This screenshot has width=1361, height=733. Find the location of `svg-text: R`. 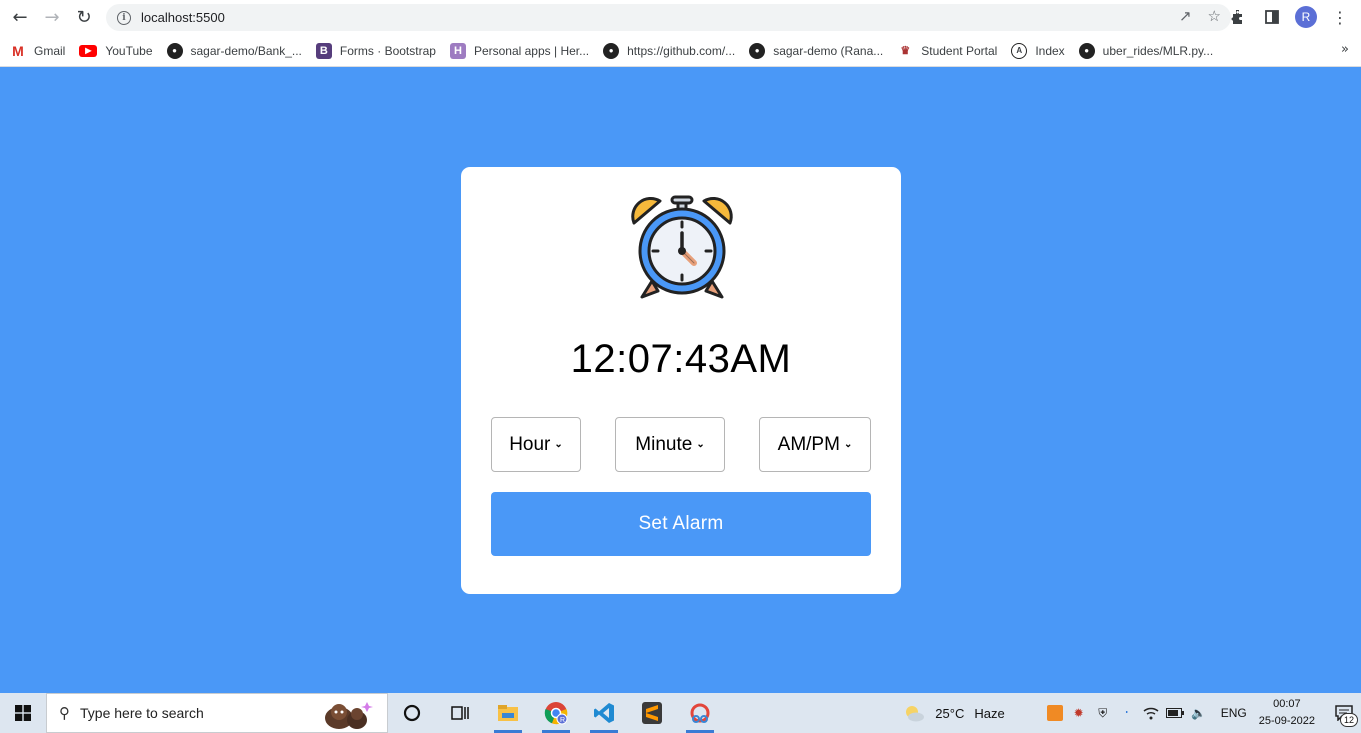

svg-text: R is located at coordinates (562, 720).